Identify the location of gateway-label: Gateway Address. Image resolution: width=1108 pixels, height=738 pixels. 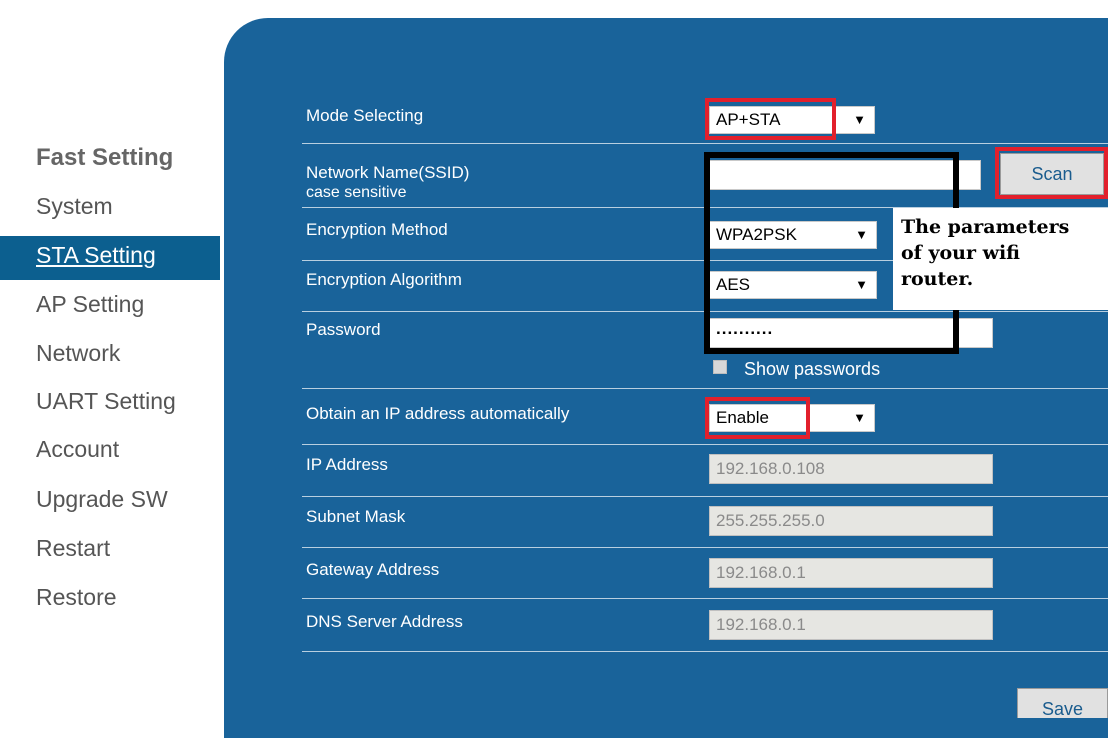
(373, 569).